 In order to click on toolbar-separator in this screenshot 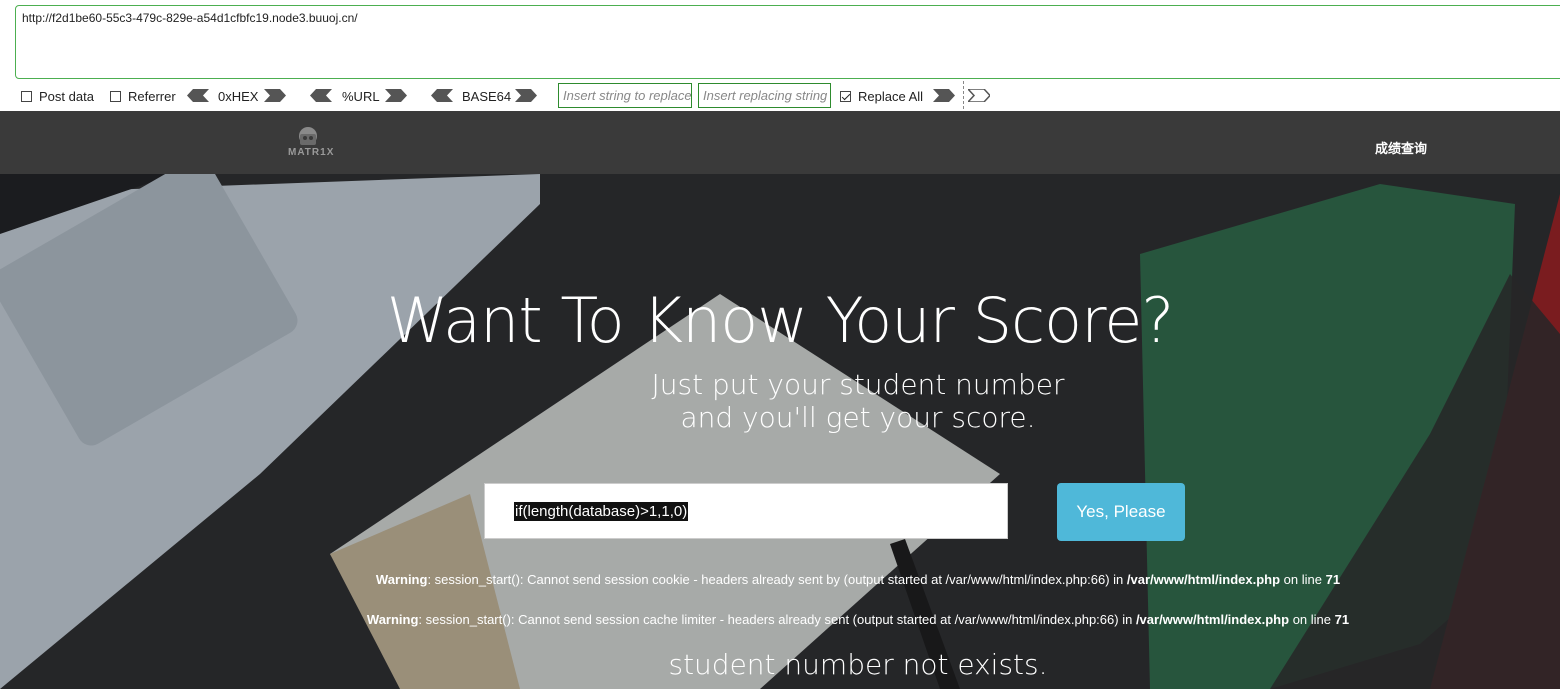, I will do `click(963, 95)`.